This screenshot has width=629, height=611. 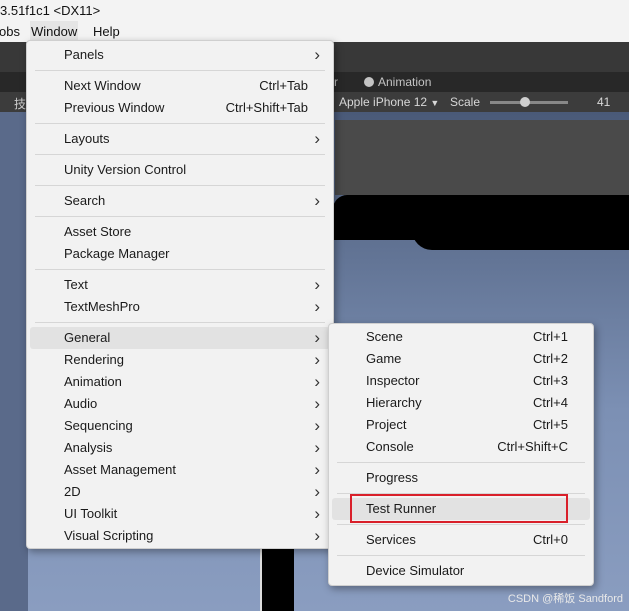 What do you see at coordinates (277, 576) in the screenshot?
I see `phone-frame-left` at bounding box center [277, 576].